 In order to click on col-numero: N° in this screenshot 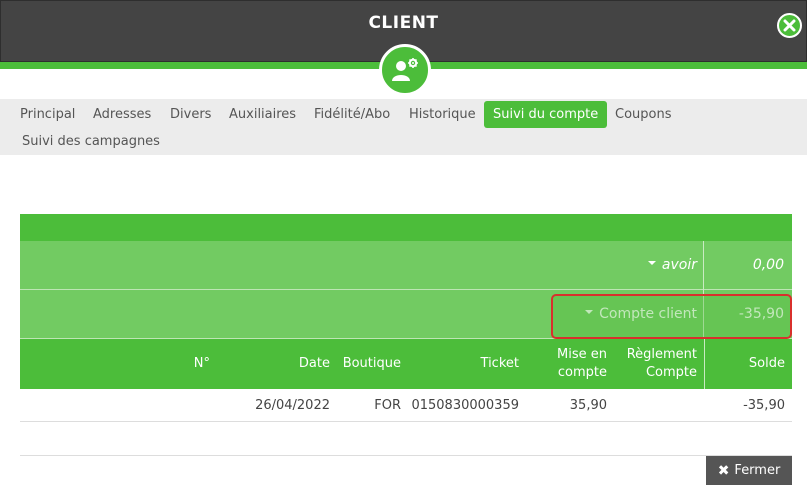, I will do `click(201, 363)`.